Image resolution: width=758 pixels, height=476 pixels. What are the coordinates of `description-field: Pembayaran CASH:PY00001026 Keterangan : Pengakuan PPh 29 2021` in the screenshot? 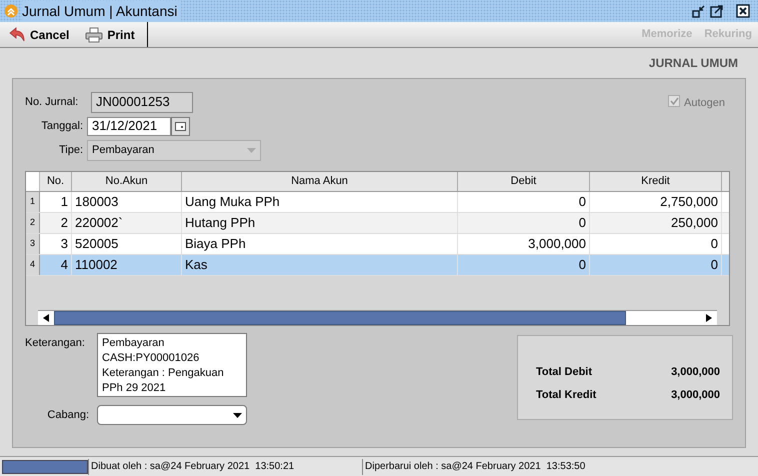 It's located at (172, 365).